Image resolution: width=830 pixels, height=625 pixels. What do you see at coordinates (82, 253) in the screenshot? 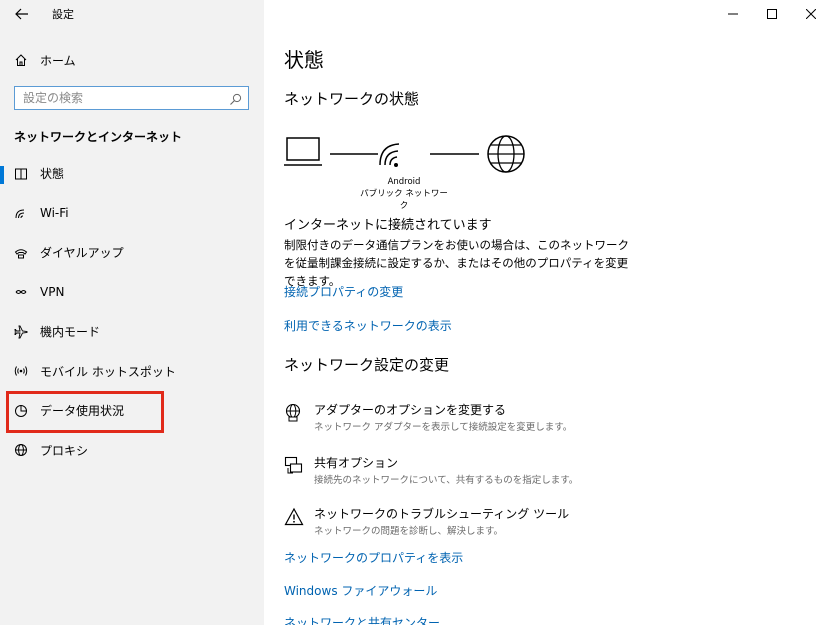
I see `sidebar-item-label: ダイヤルアップ` at bounding box center [82, 253].